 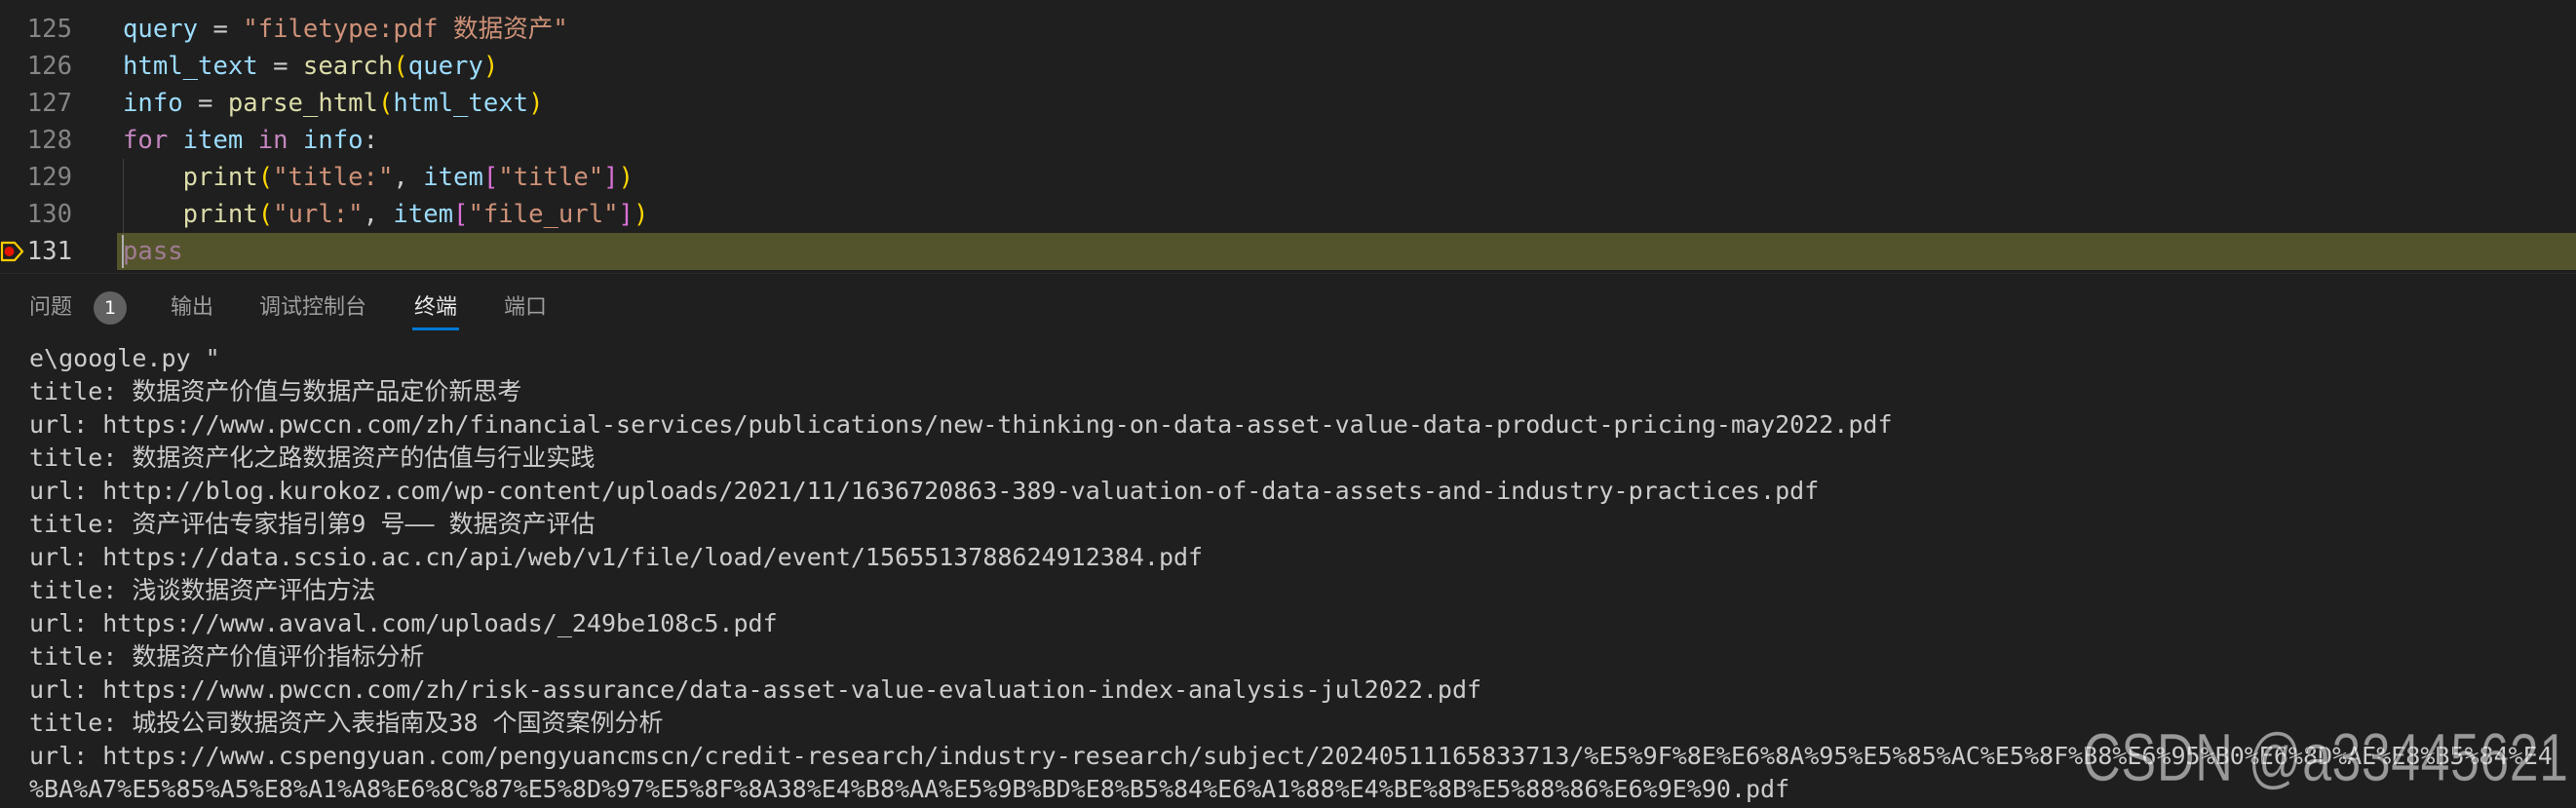 I want to click on code-line: 124, so click(x=1288, y=5).